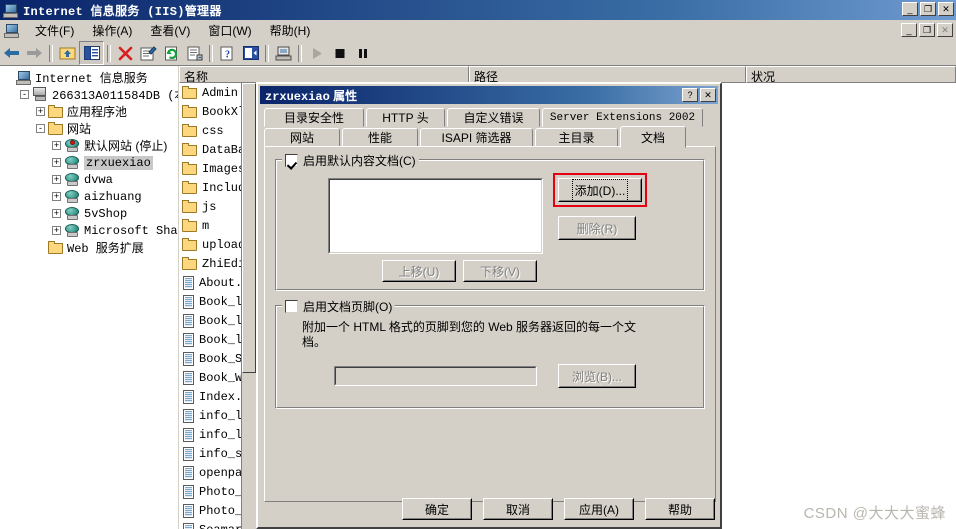 Image resolution: width=956 pixels, height=529 pixels. Describe the element at coordinates (435, 376) in the screenshot. I see `document-footer-path-input` at that location.